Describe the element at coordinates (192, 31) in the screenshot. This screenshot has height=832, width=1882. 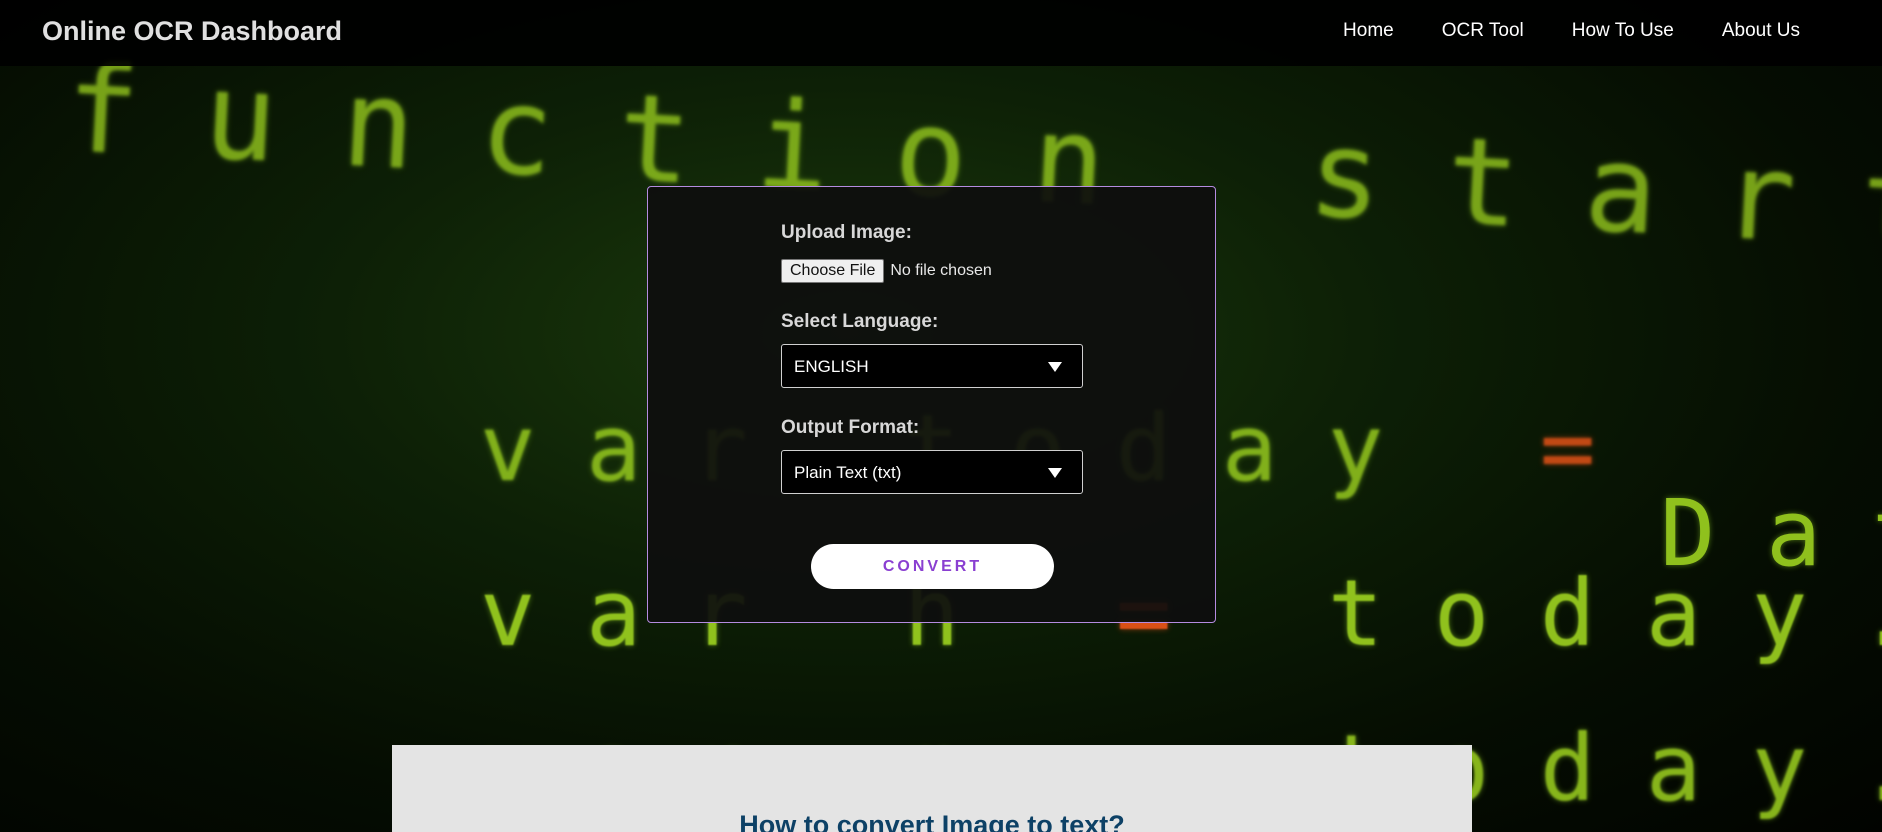
I see `site-brand: Online OCR Dashboard` at that location.